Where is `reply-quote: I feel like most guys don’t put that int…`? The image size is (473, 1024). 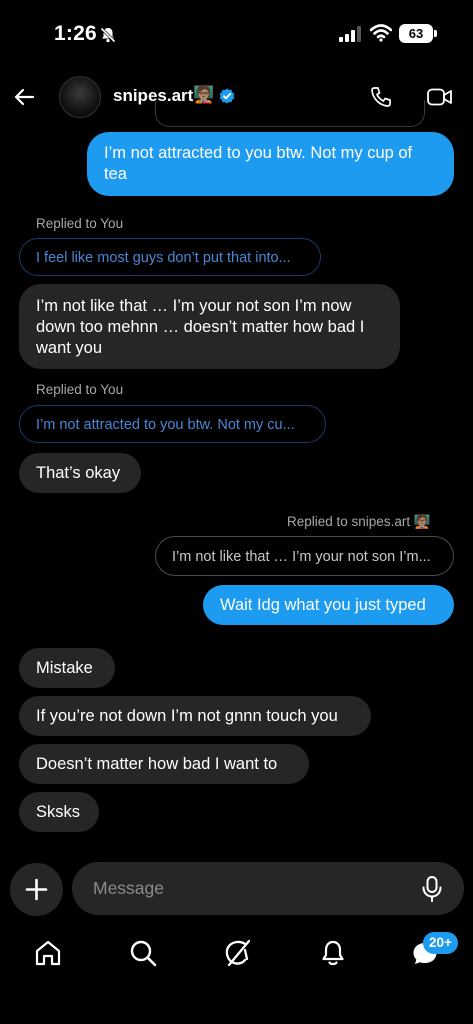
reply-quote: I feel like most guys don’t put that int… is located at coordinates (170, 257).